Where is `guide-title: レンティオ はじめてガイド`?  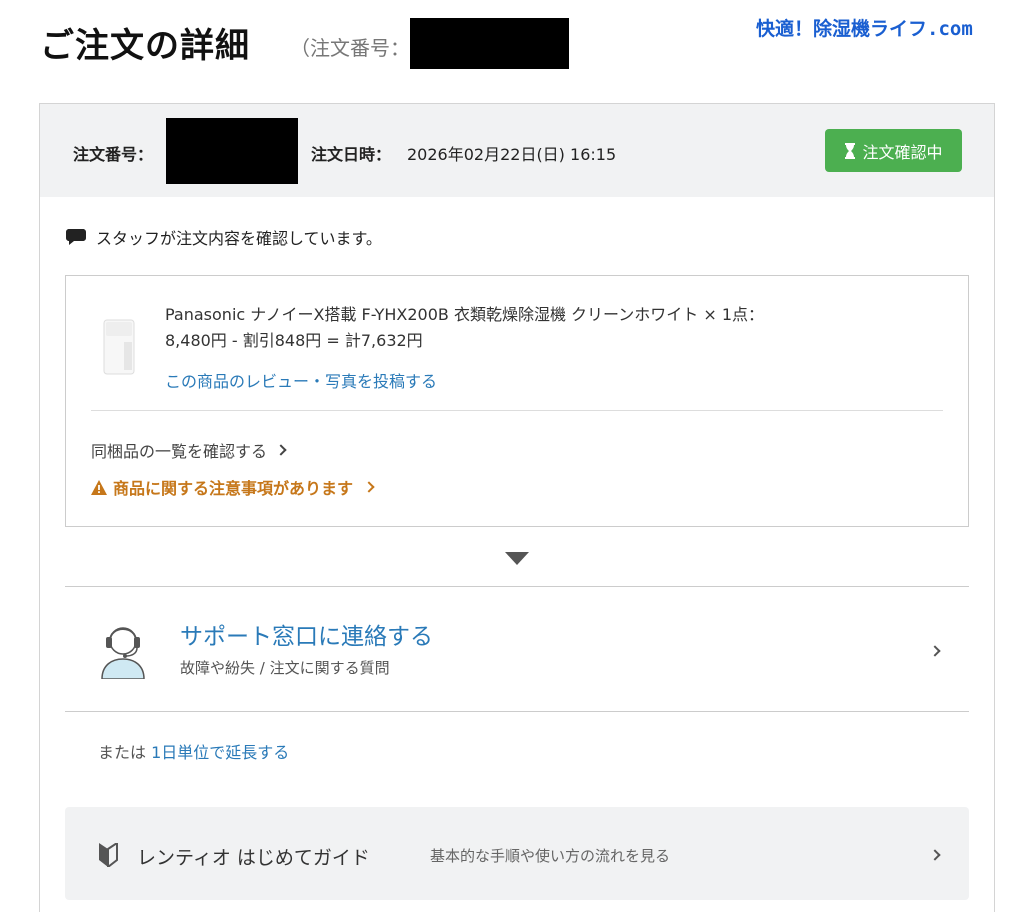 guide-title: レンティオ はじめてガイド is located at coordinates (253, 858).